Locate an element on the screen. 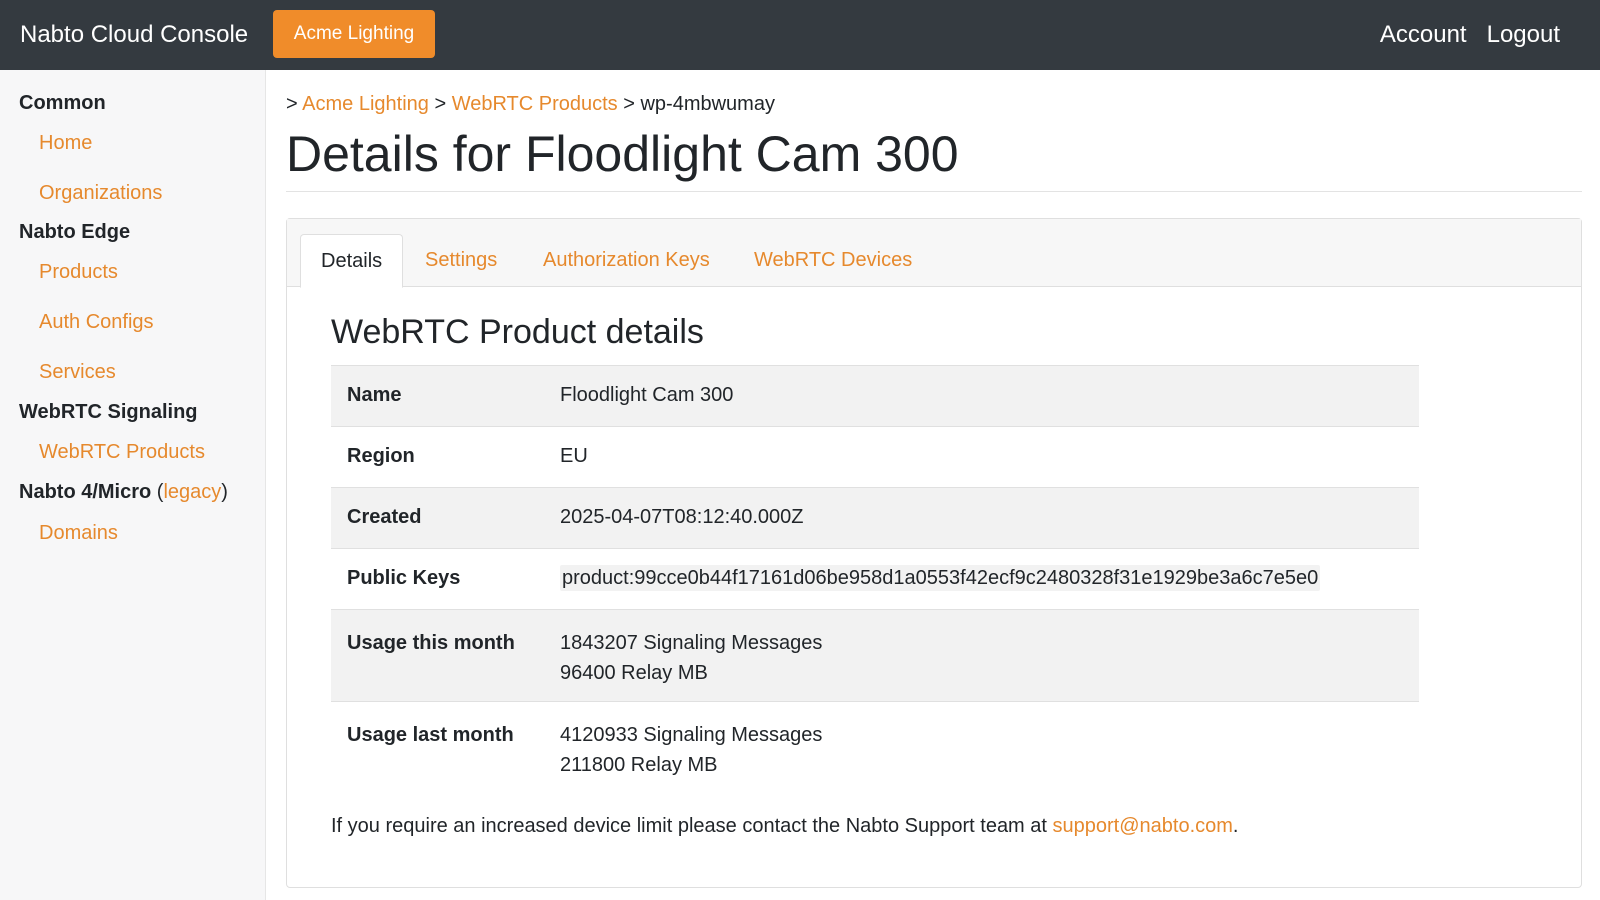 Image resolution: width=1600 pixels, height=900 pixels. table-row-created: Created 2025-04-07T08:12:40.000Z is located at coordinates (875, 518).